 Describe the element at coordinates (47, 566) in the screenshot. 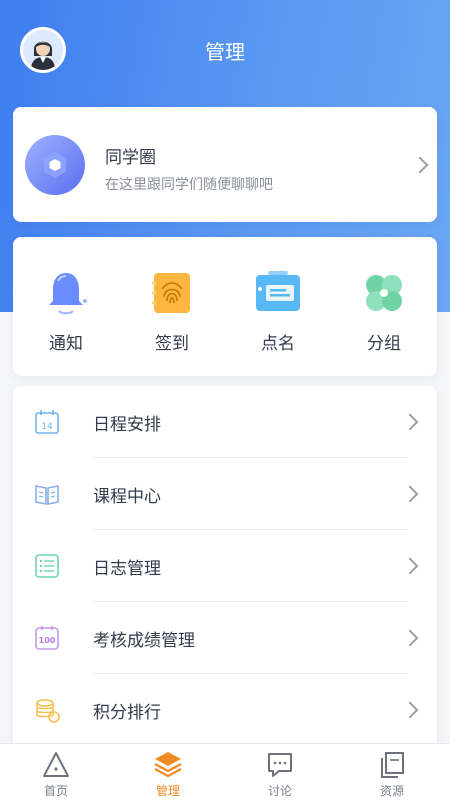

I see `log-list-icon` at that location.